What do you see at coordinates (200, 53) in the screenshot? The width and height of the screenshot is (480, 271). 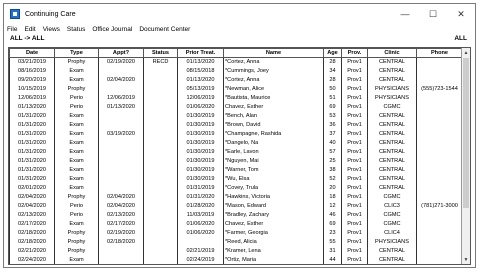 I see `col-header-prior-treat: Prior Treat.` at bounding box center [200, 53].